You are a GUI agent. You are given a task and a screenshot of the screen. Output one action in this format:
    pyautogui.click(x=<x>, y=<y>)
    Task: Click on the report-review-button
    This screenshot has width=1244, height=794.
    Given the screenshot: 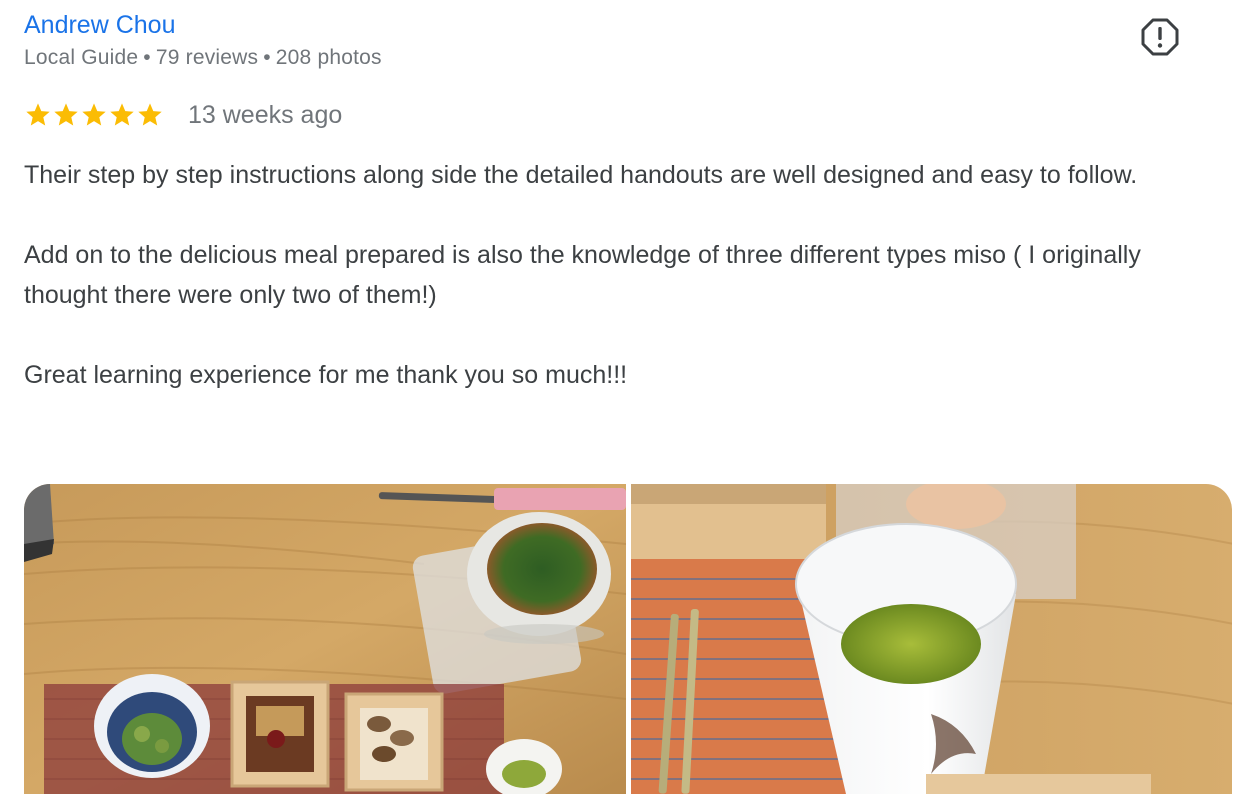 What is the action you would take?
    pyautogui.click(x=1160, y=37)
    